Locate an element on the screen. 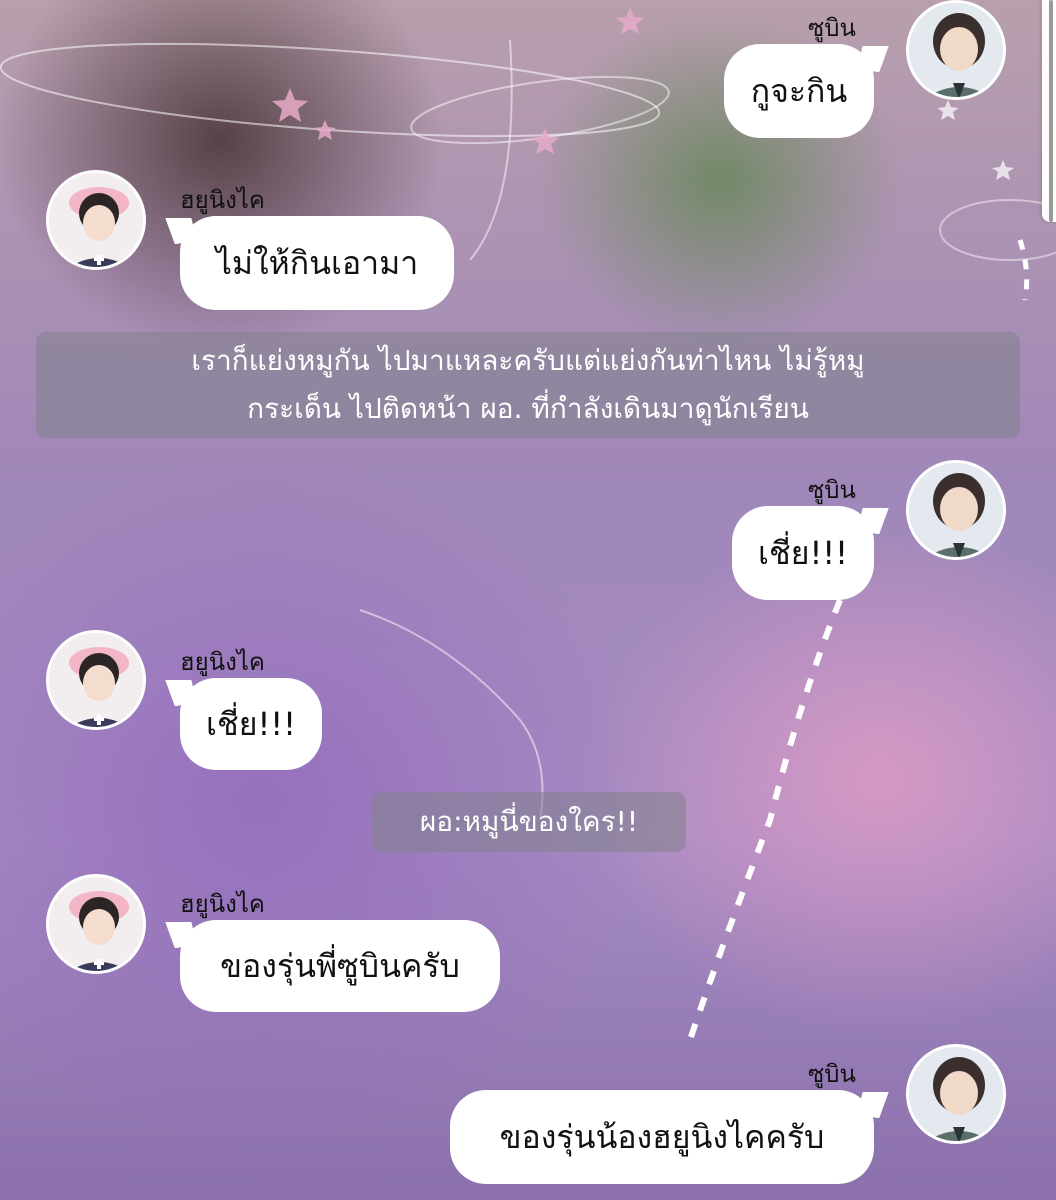 The height and width of the screenshot is (1200, 1056). scrollbar-thumb is located at coordinates (1051, 111).